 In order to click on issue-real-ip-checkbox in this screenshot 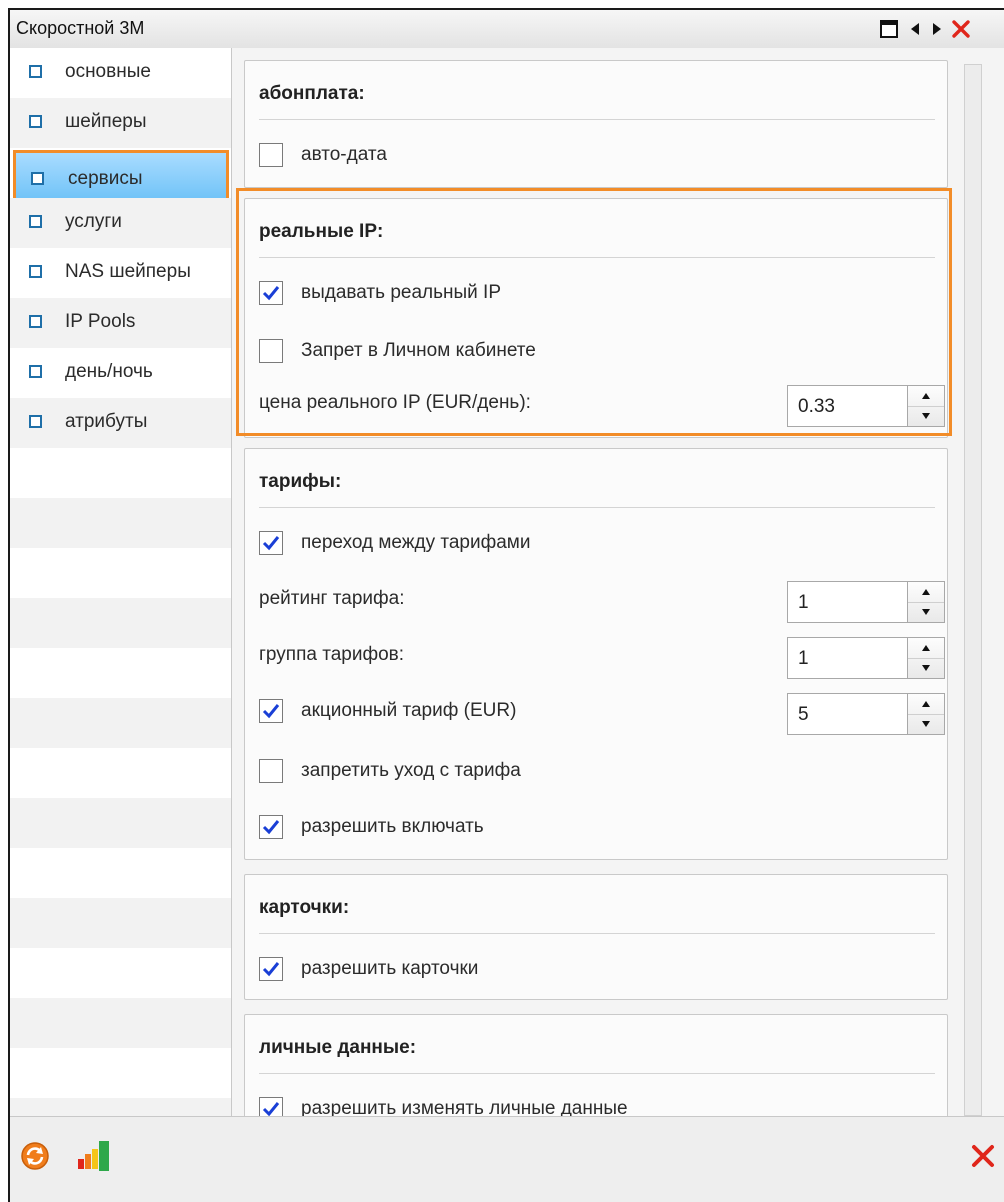, I will do `click(271, 293)`.